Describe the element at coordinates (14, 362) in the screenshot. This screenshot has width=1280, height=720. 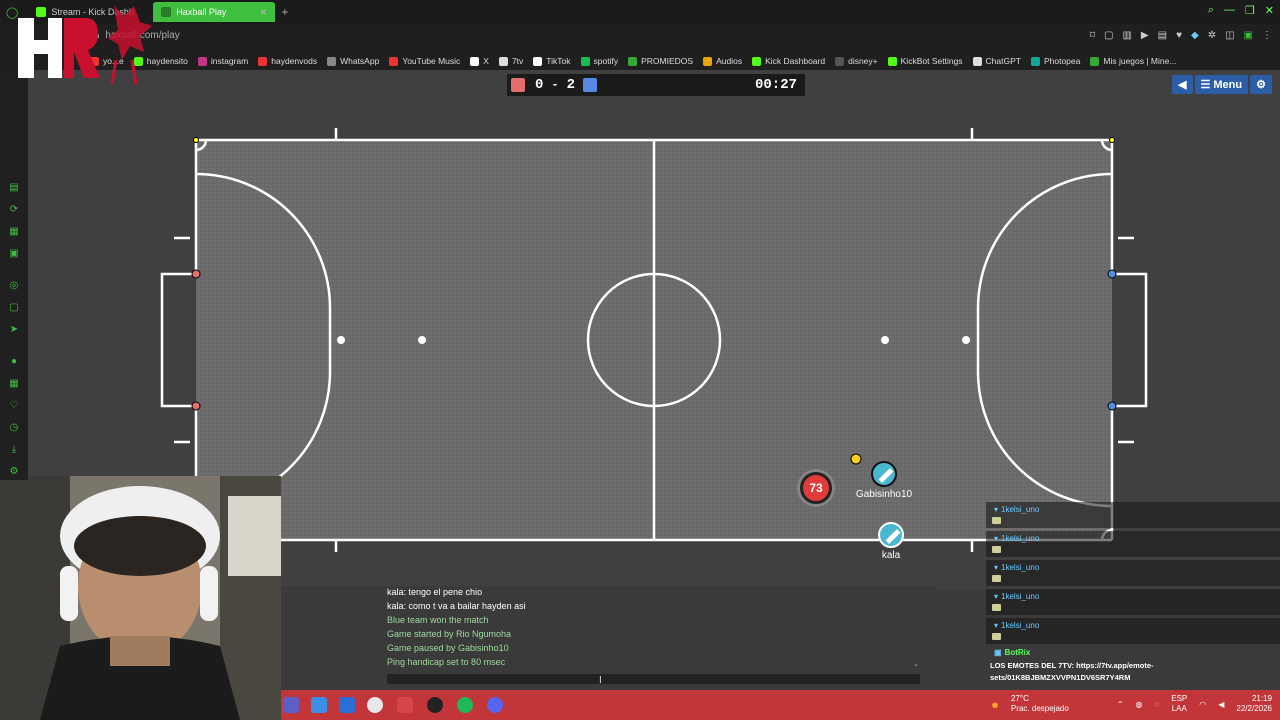
I see `sidebar-app-icon: ●` at that location.